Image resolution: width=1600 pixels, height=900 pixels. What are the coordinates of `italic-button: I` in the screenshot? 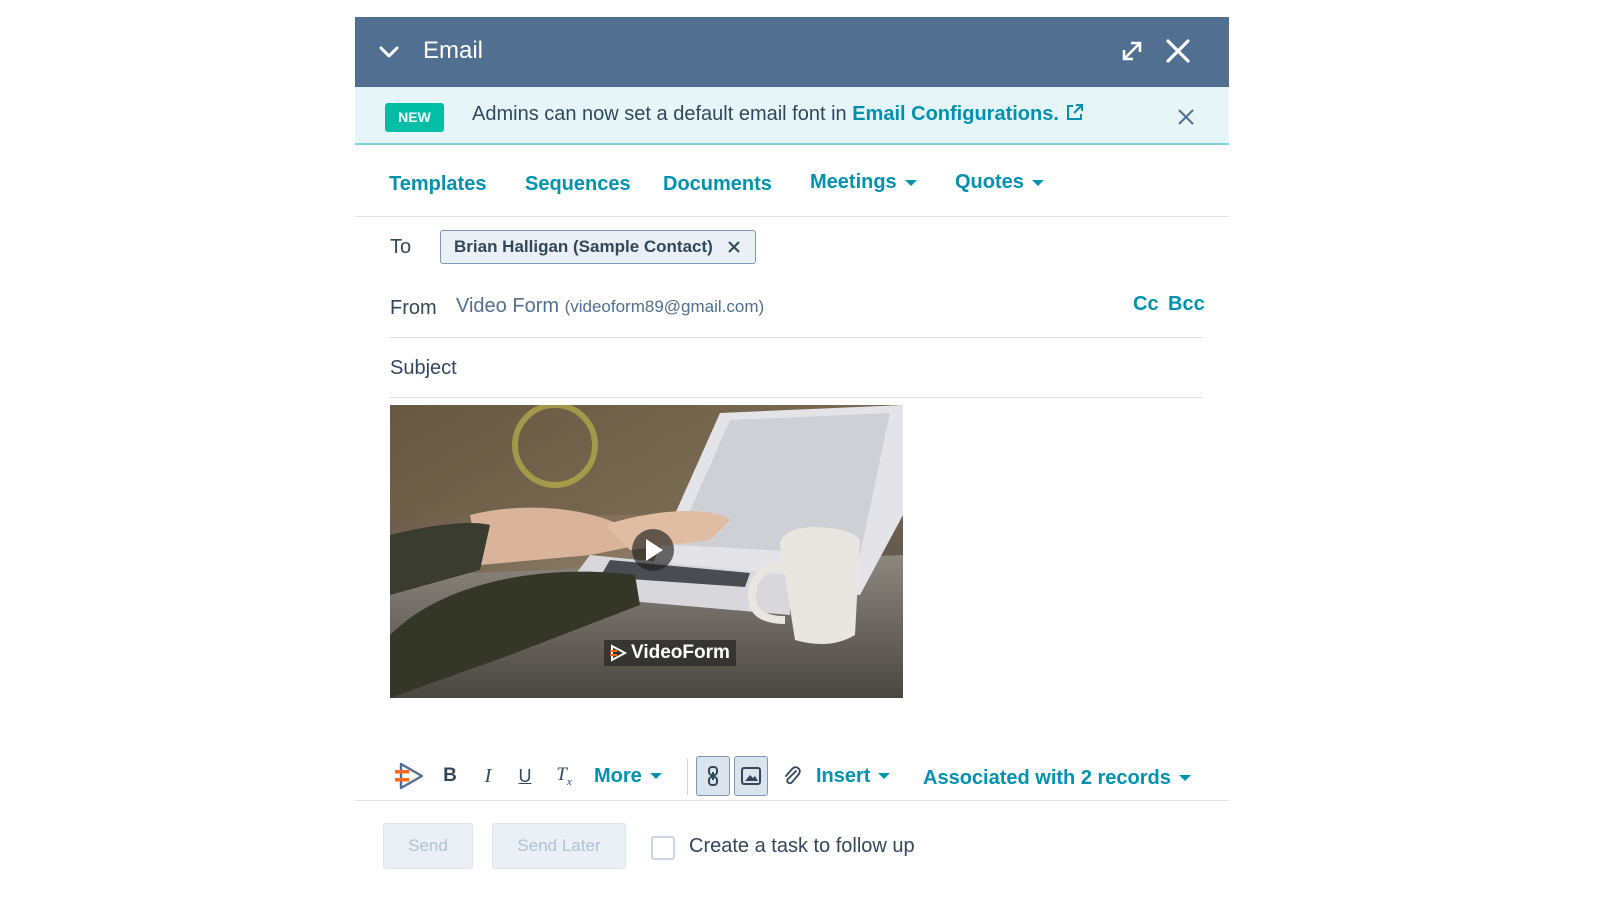 It's located at (488, 776).